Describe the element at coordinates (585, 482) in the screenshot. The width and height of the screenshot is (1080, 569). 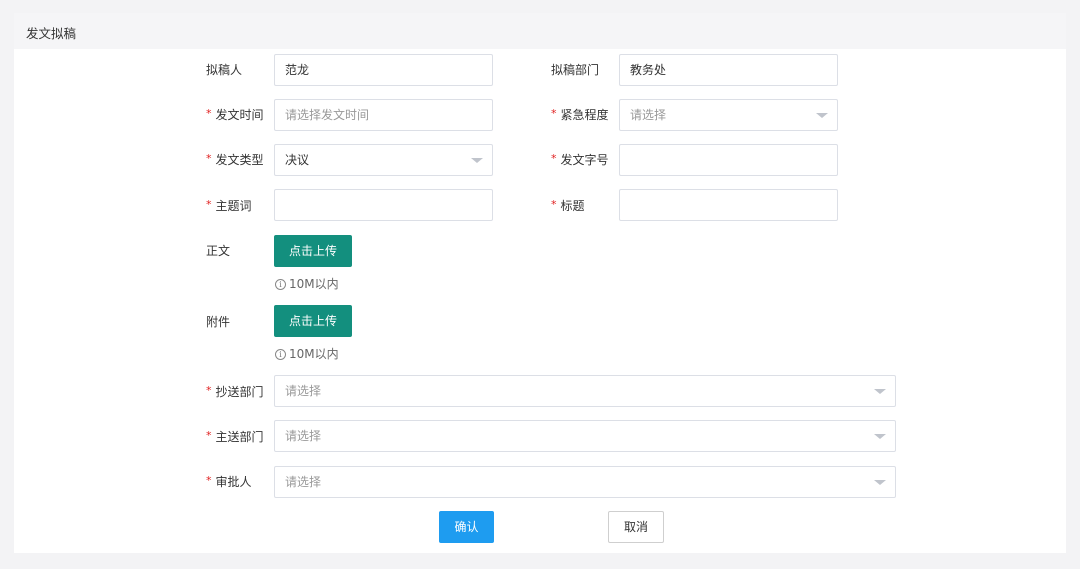
I see `approver-select: 请选择` at that location.